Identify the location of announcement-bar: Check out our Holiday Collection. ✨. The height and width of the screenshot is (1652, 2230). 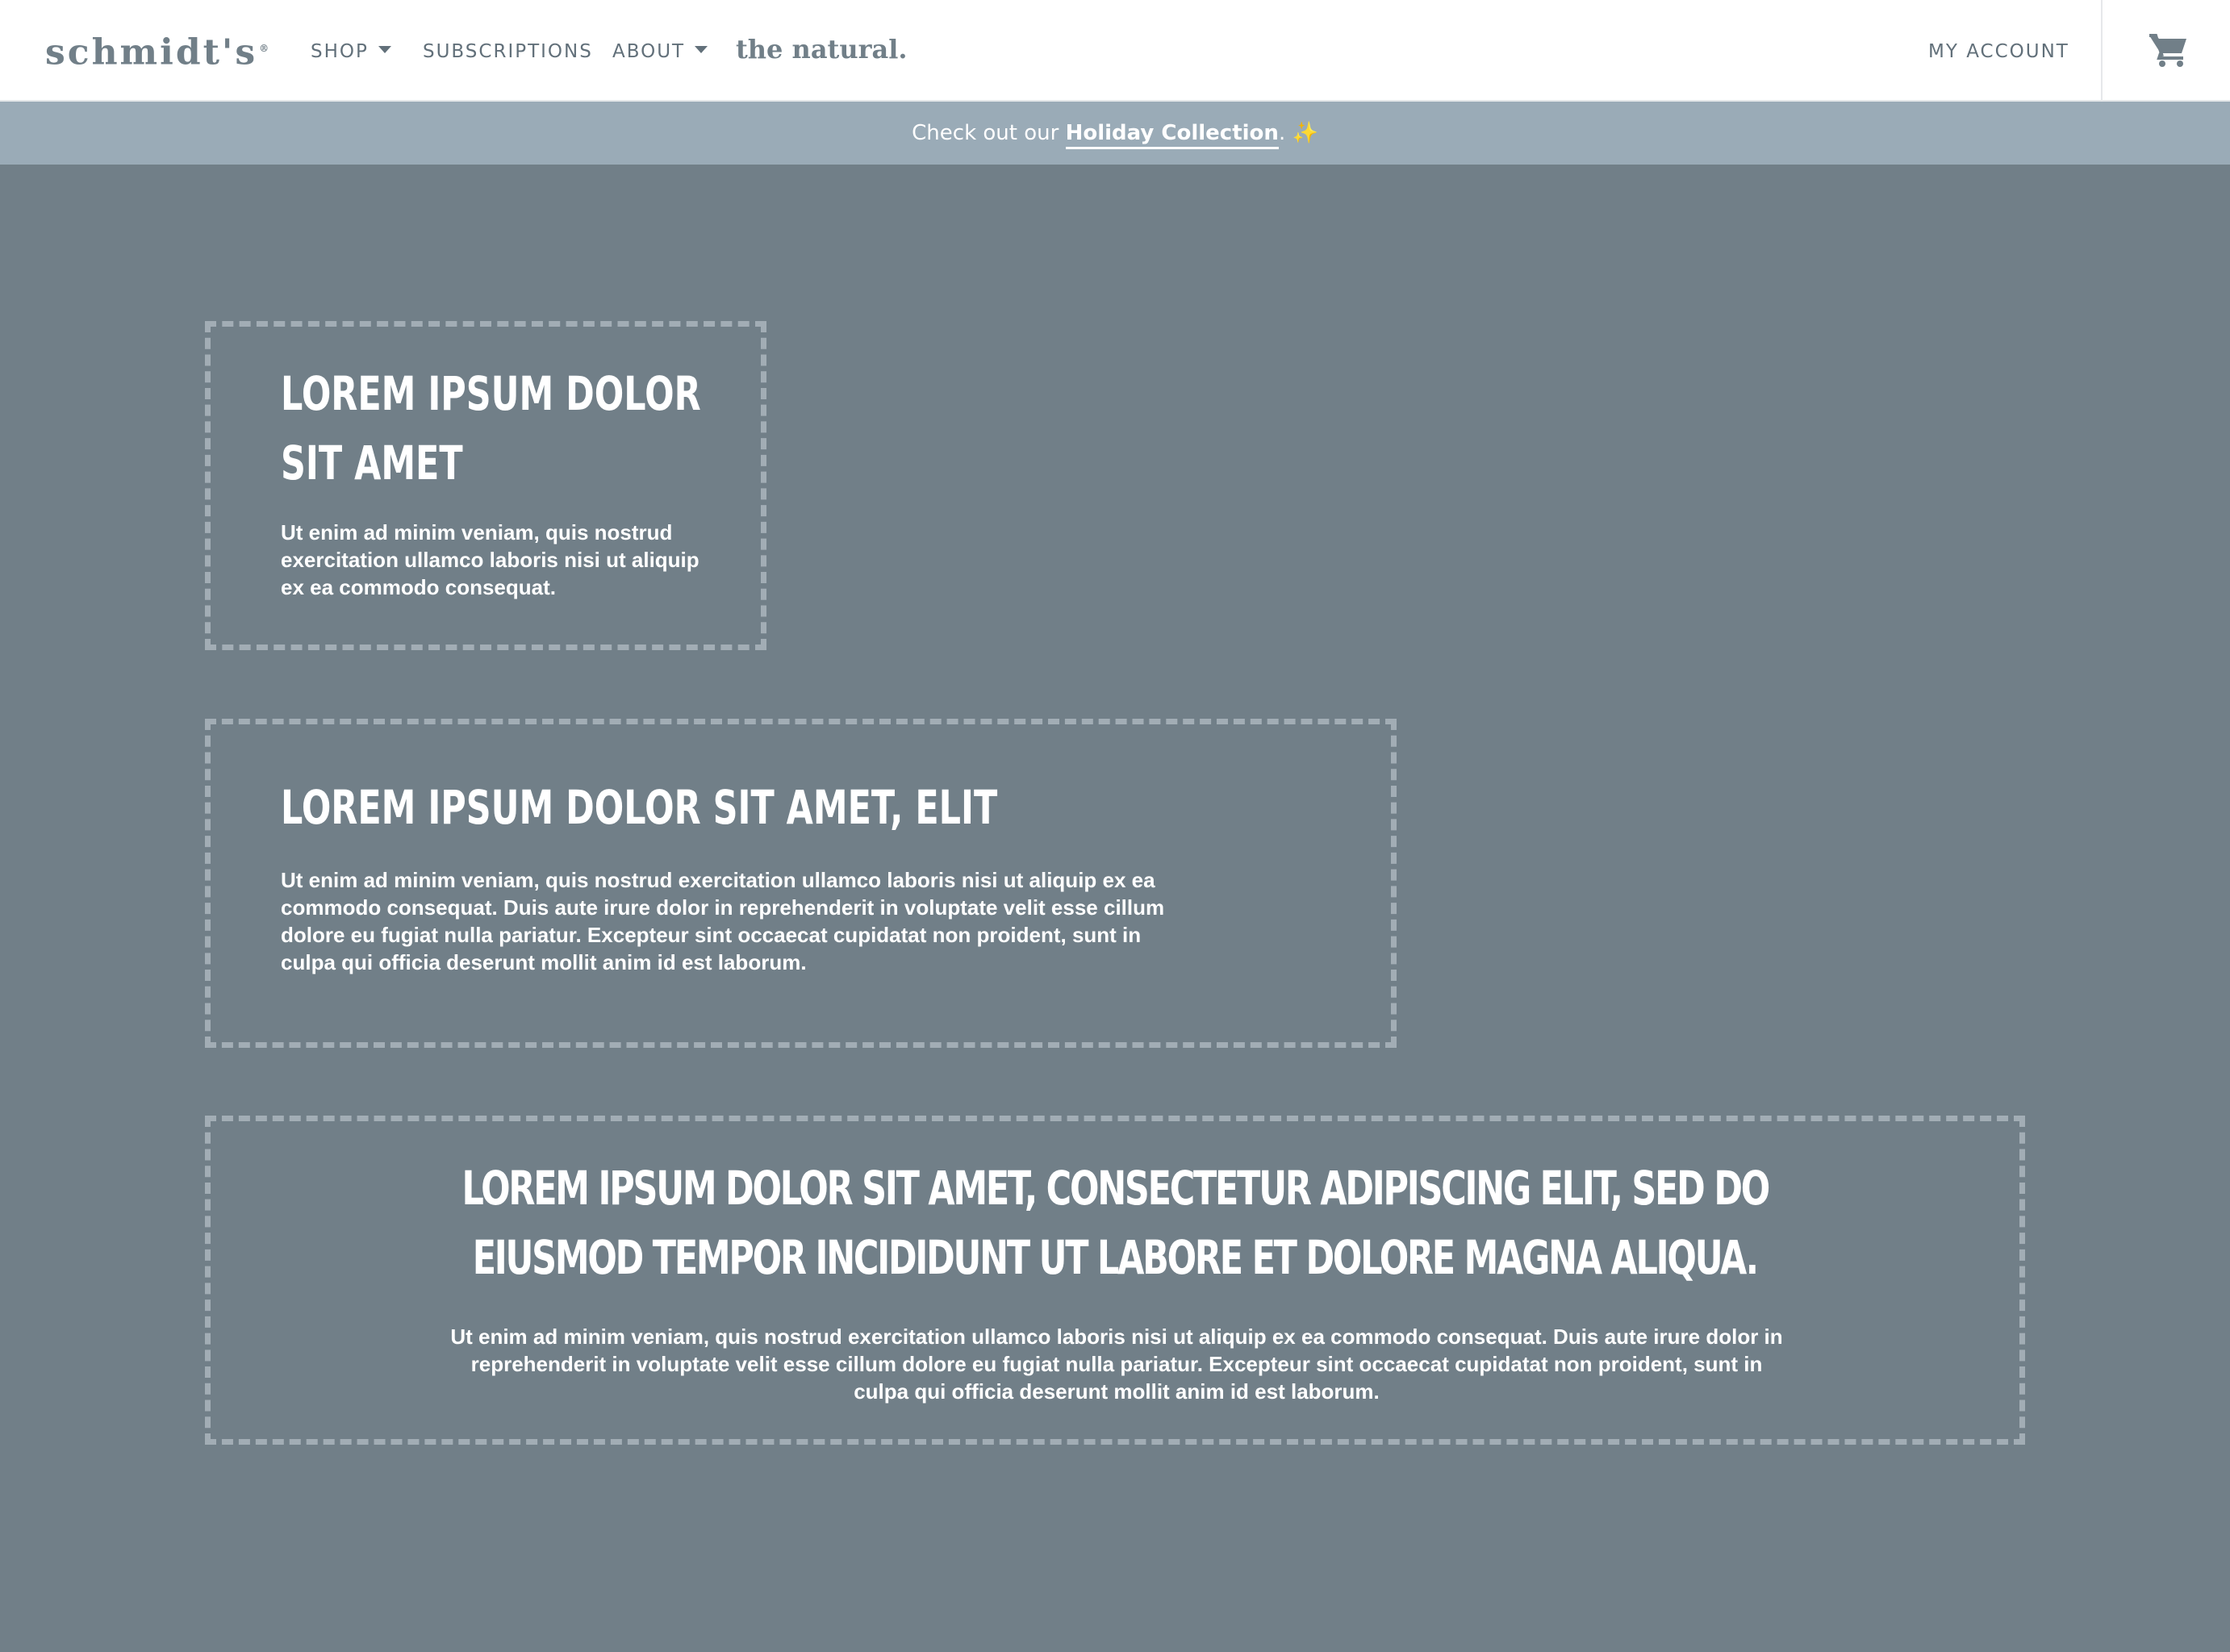
(1115, 134).